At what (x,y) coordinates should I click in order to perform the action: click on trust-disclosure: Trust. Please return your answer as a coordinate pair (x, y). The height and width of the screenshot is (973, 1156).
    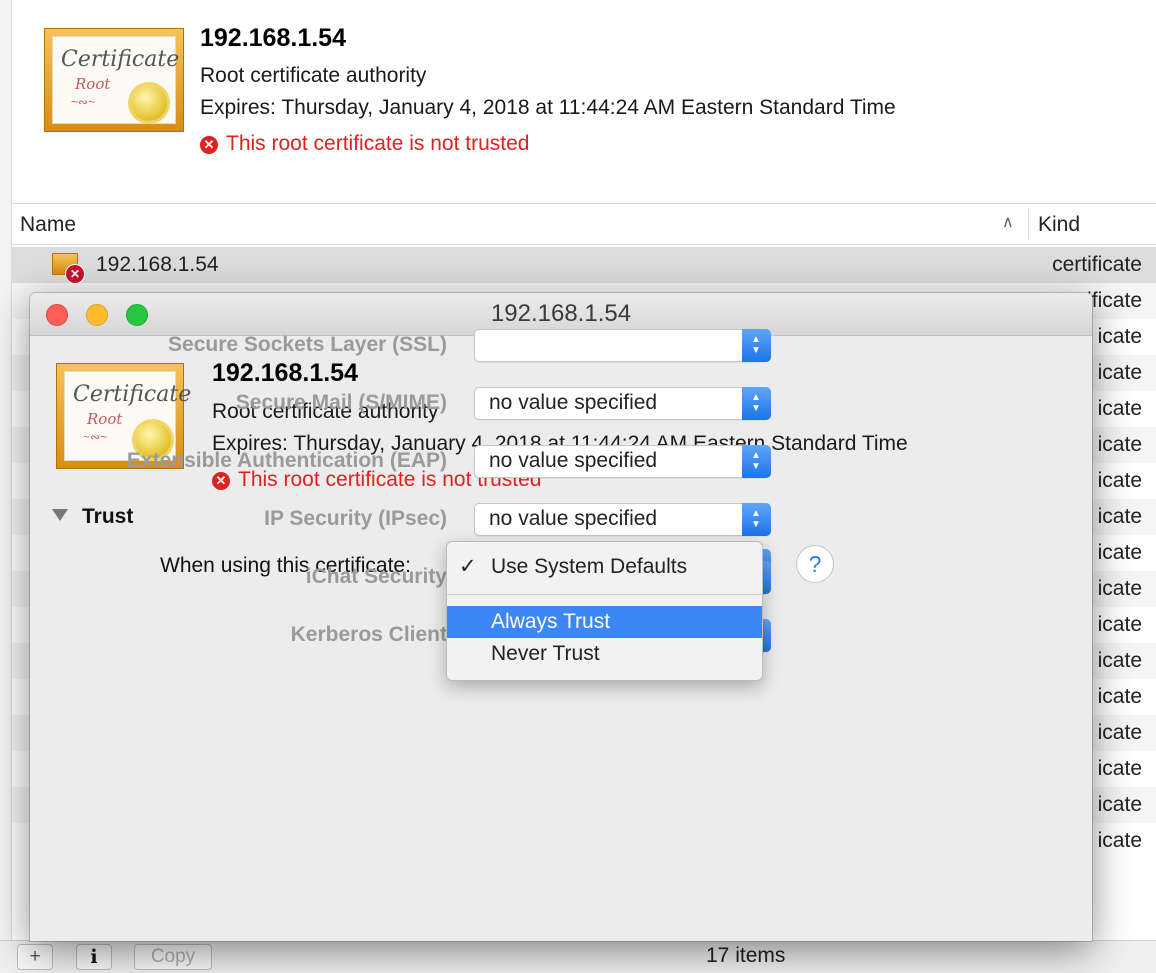
    Looking at the image, I should click on (92, 517).